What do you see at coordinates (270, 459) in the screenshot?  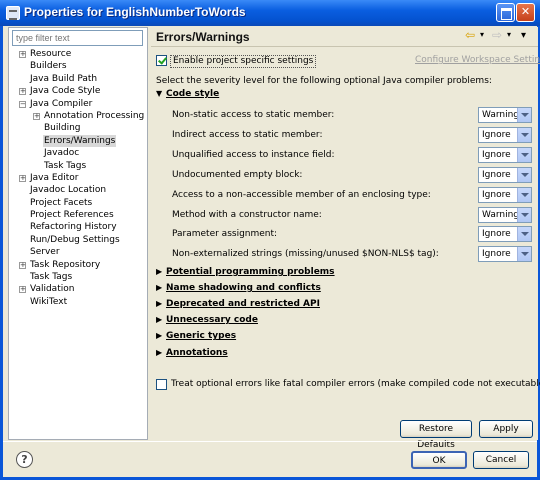 I see `dialog-button-bar: ? OK Cancel` at bounding box center [270, 459].